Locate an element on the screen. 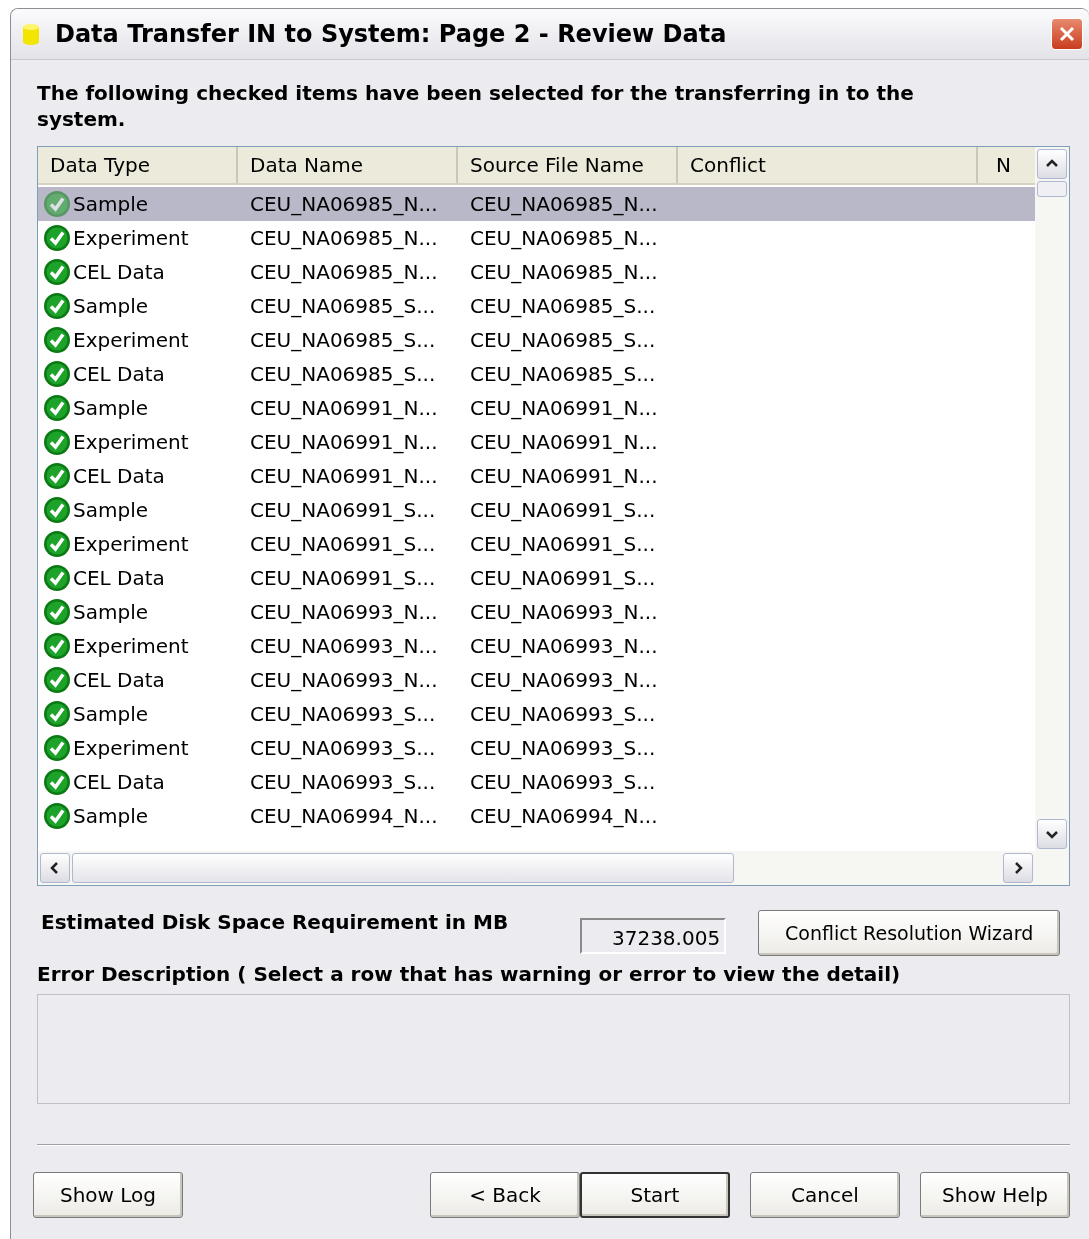  close-icon is located at coordinates (1067, 34).